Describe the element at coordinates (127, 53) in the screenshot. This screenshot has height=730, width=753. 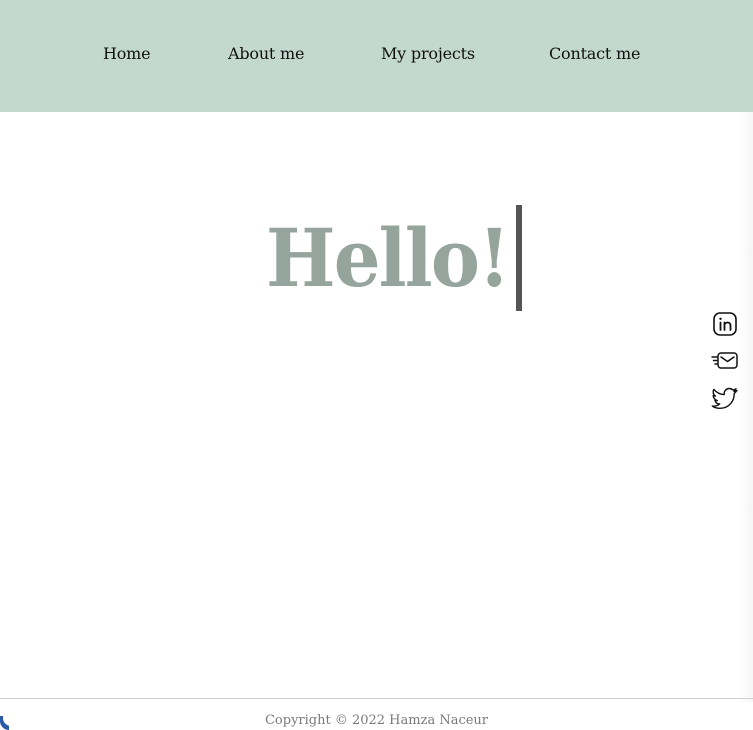
I see `nav-link-home: Home` at that location.